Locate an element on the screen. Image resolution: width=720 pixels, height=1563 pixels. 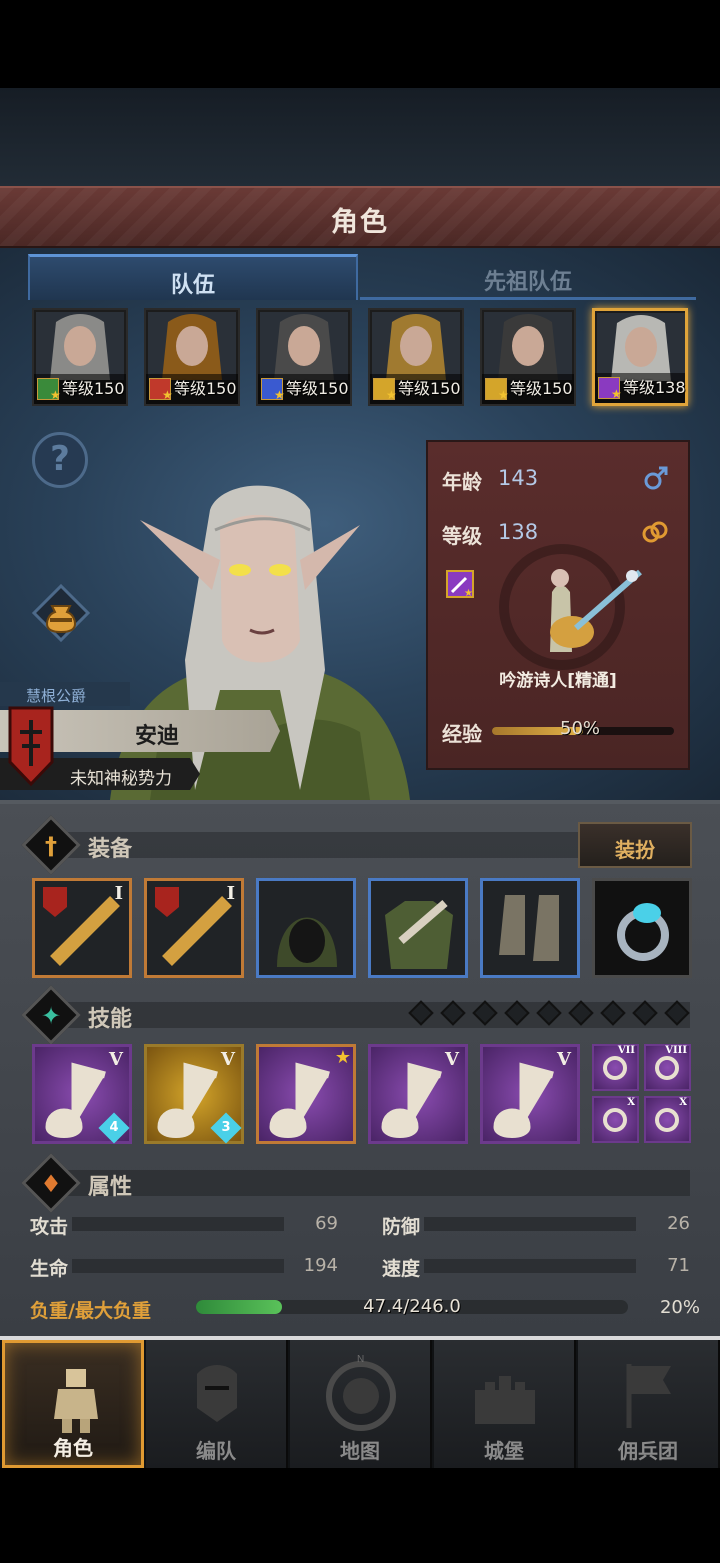
bag-icon is located at coordinates (61, 613).